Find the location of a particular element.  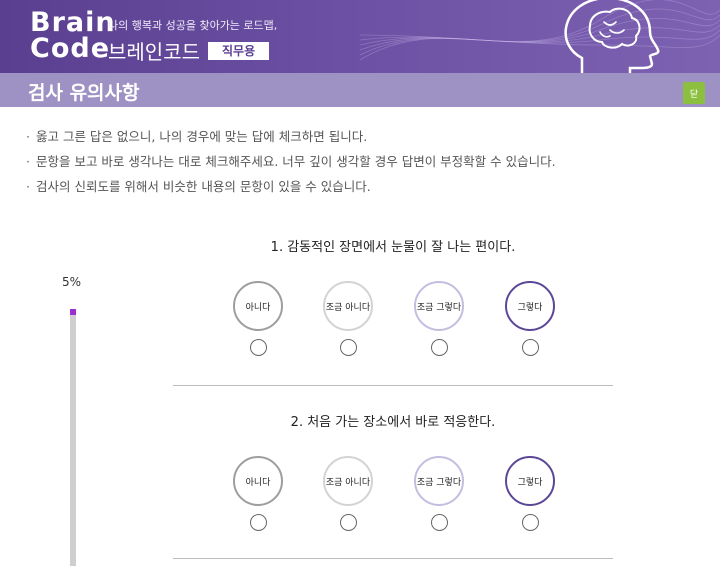

progress-percent: 5% is located at coordinates (72, 282).